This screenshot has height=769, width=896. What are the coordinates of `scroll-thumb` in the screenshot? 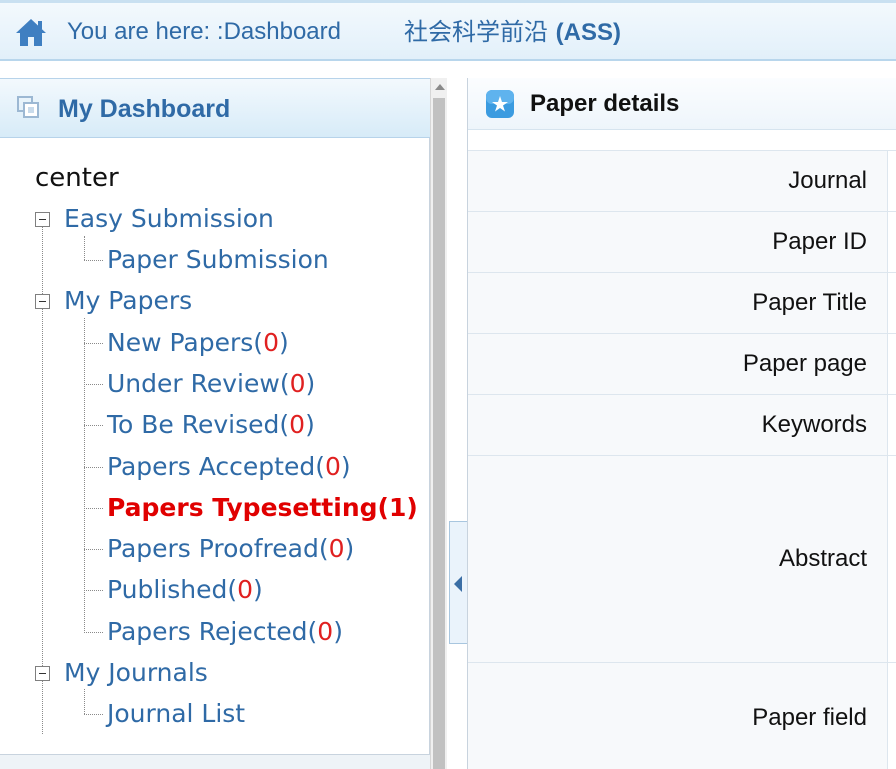 It's located at (439, 433).